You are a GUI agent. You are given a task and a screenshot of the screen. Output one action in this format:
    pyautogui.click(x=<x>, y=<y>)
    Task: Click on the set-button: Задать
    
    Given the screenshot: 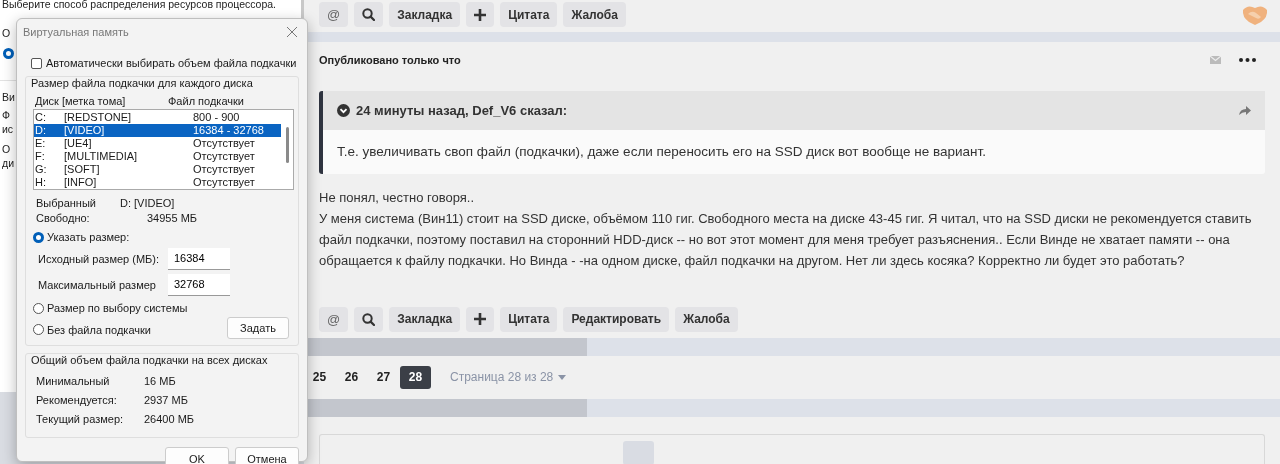 What is the action you would take?
    pyautogui.click(x=258, y=328)
    